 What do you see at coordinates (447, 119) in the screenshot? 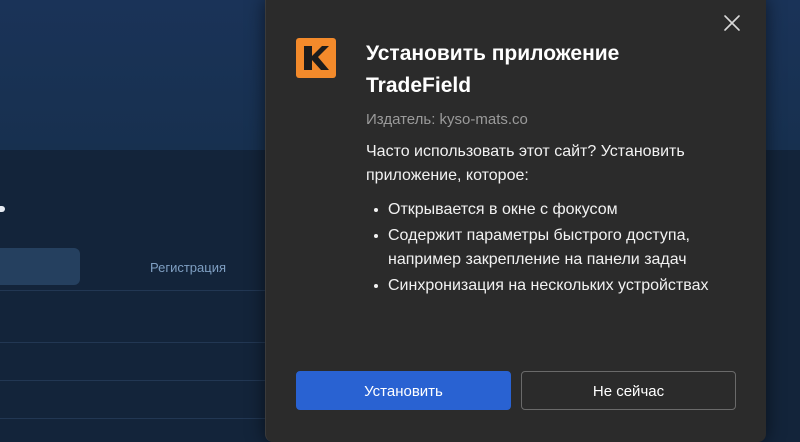
I see `publisher-label: Издатель: kyso-mats.co` at bounding box center [447, 119].